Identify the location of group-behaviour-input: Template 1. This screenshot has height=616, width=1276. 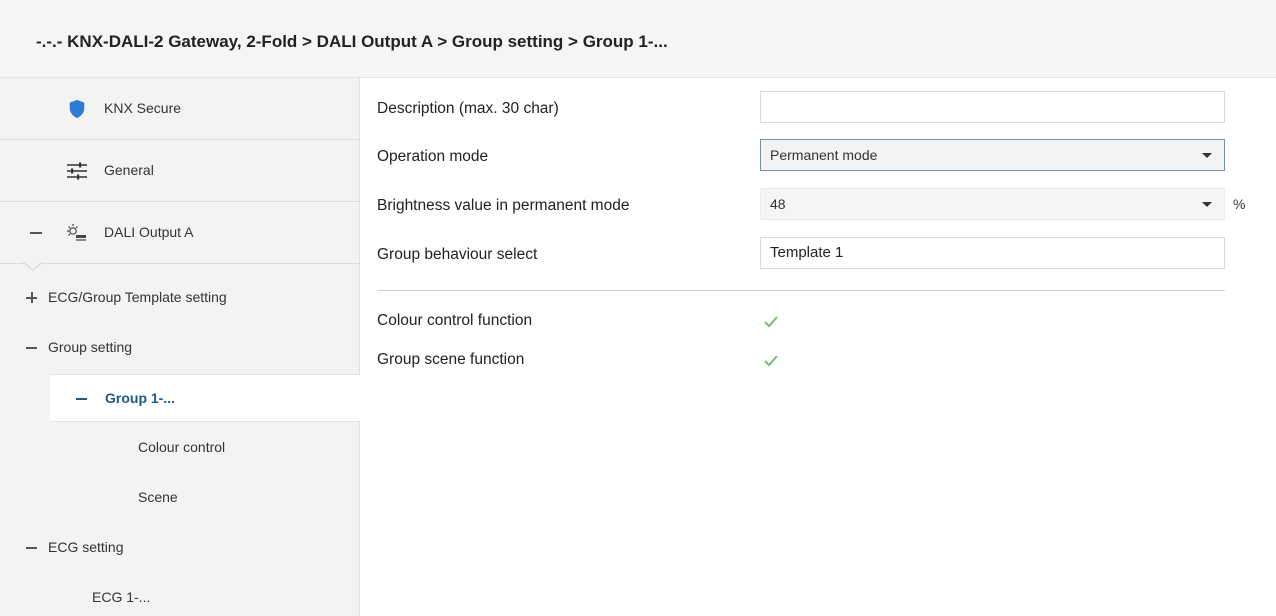
(992, 253).